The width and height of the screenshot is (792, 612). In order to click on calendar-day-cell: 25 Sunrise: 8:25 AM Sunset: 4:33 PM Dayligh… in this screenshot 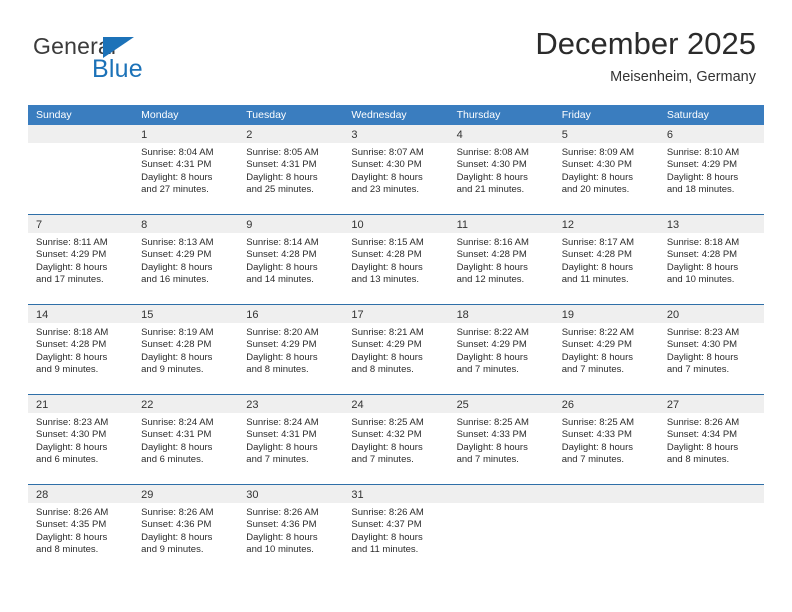, I will do `click(501, 439)`.